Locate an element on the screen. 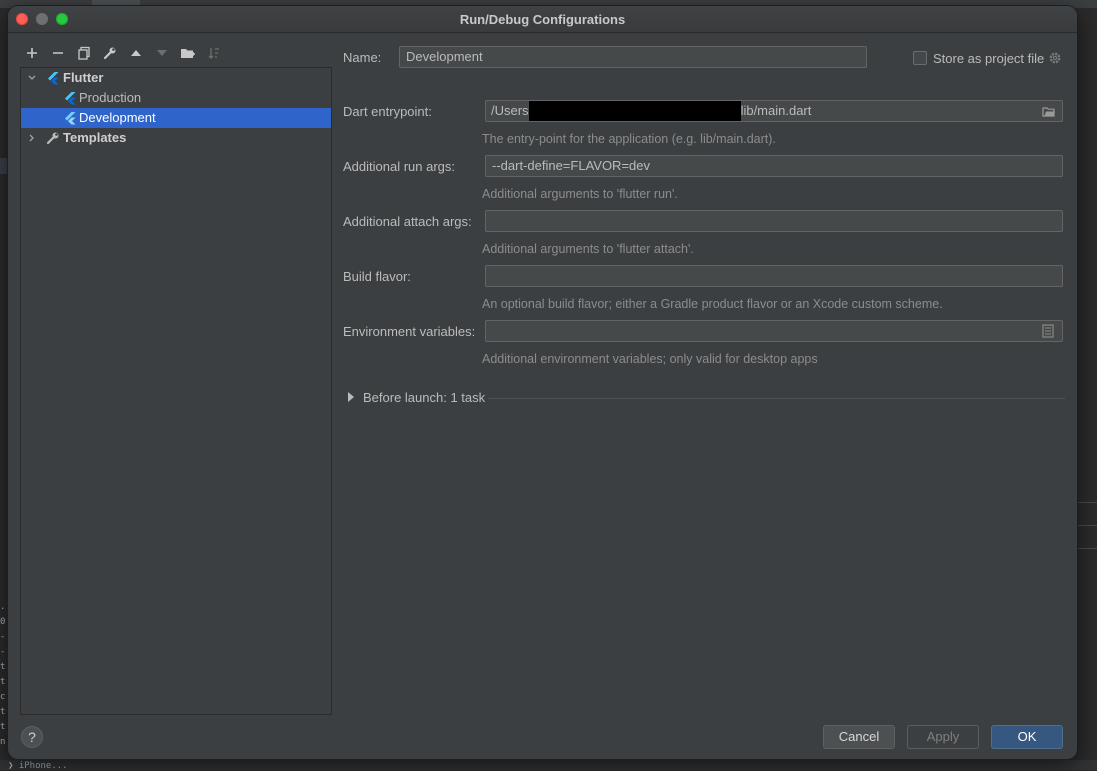  ide-background-marker is located at coordinates (4, 166).